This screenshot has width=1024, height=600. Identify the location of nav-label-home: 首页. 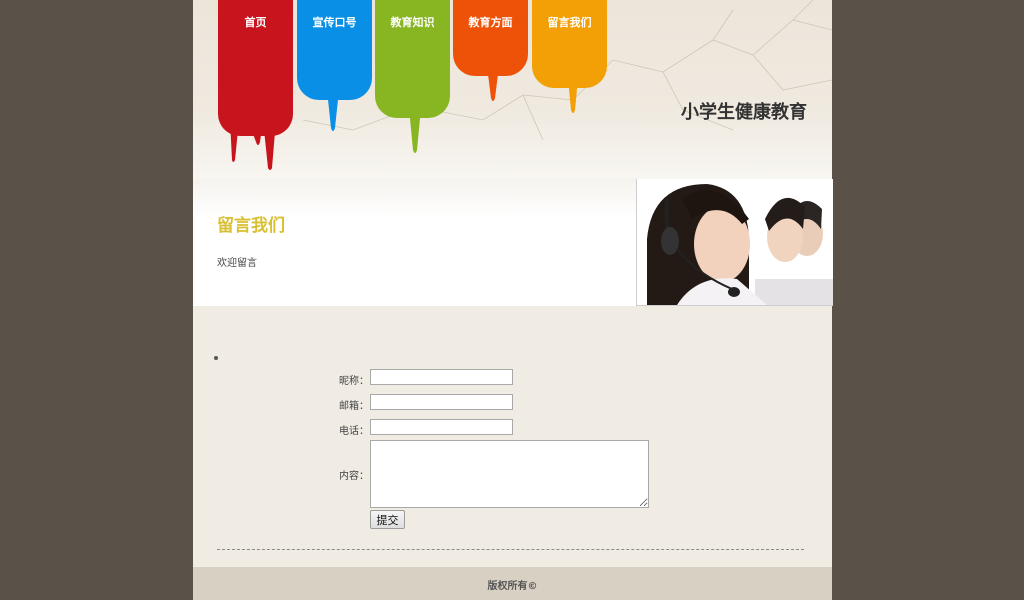
(255, 22).